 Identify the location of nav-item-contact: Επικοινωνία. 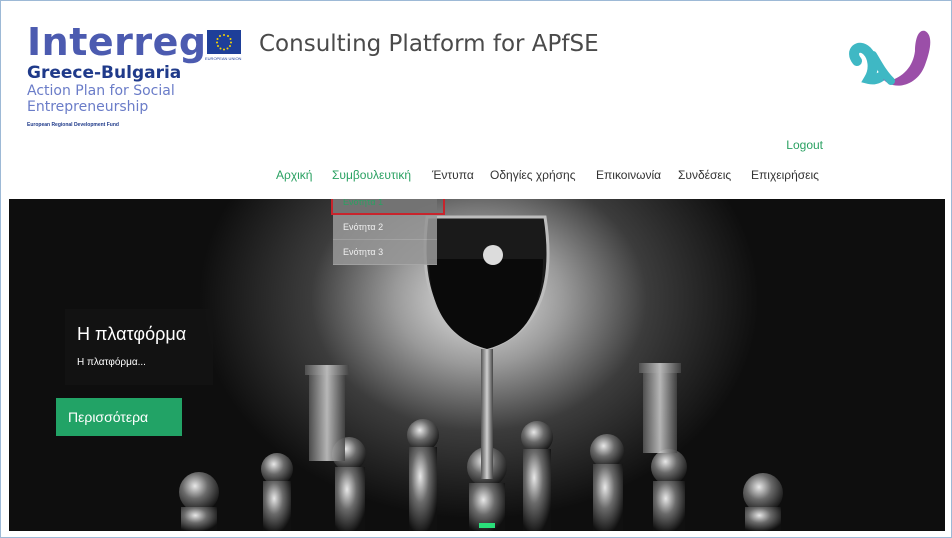
(628, 175).